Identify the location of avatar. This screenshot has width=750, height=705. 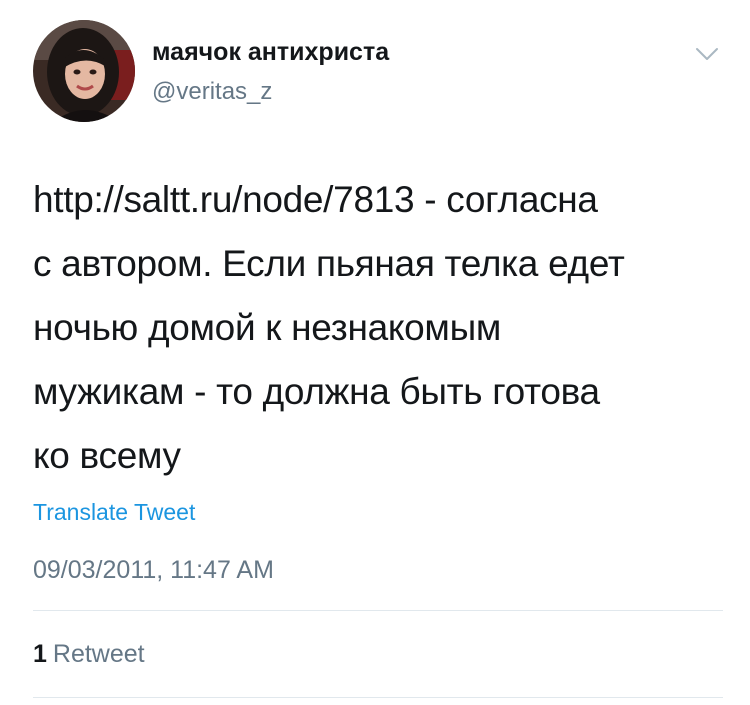
(84, 71).